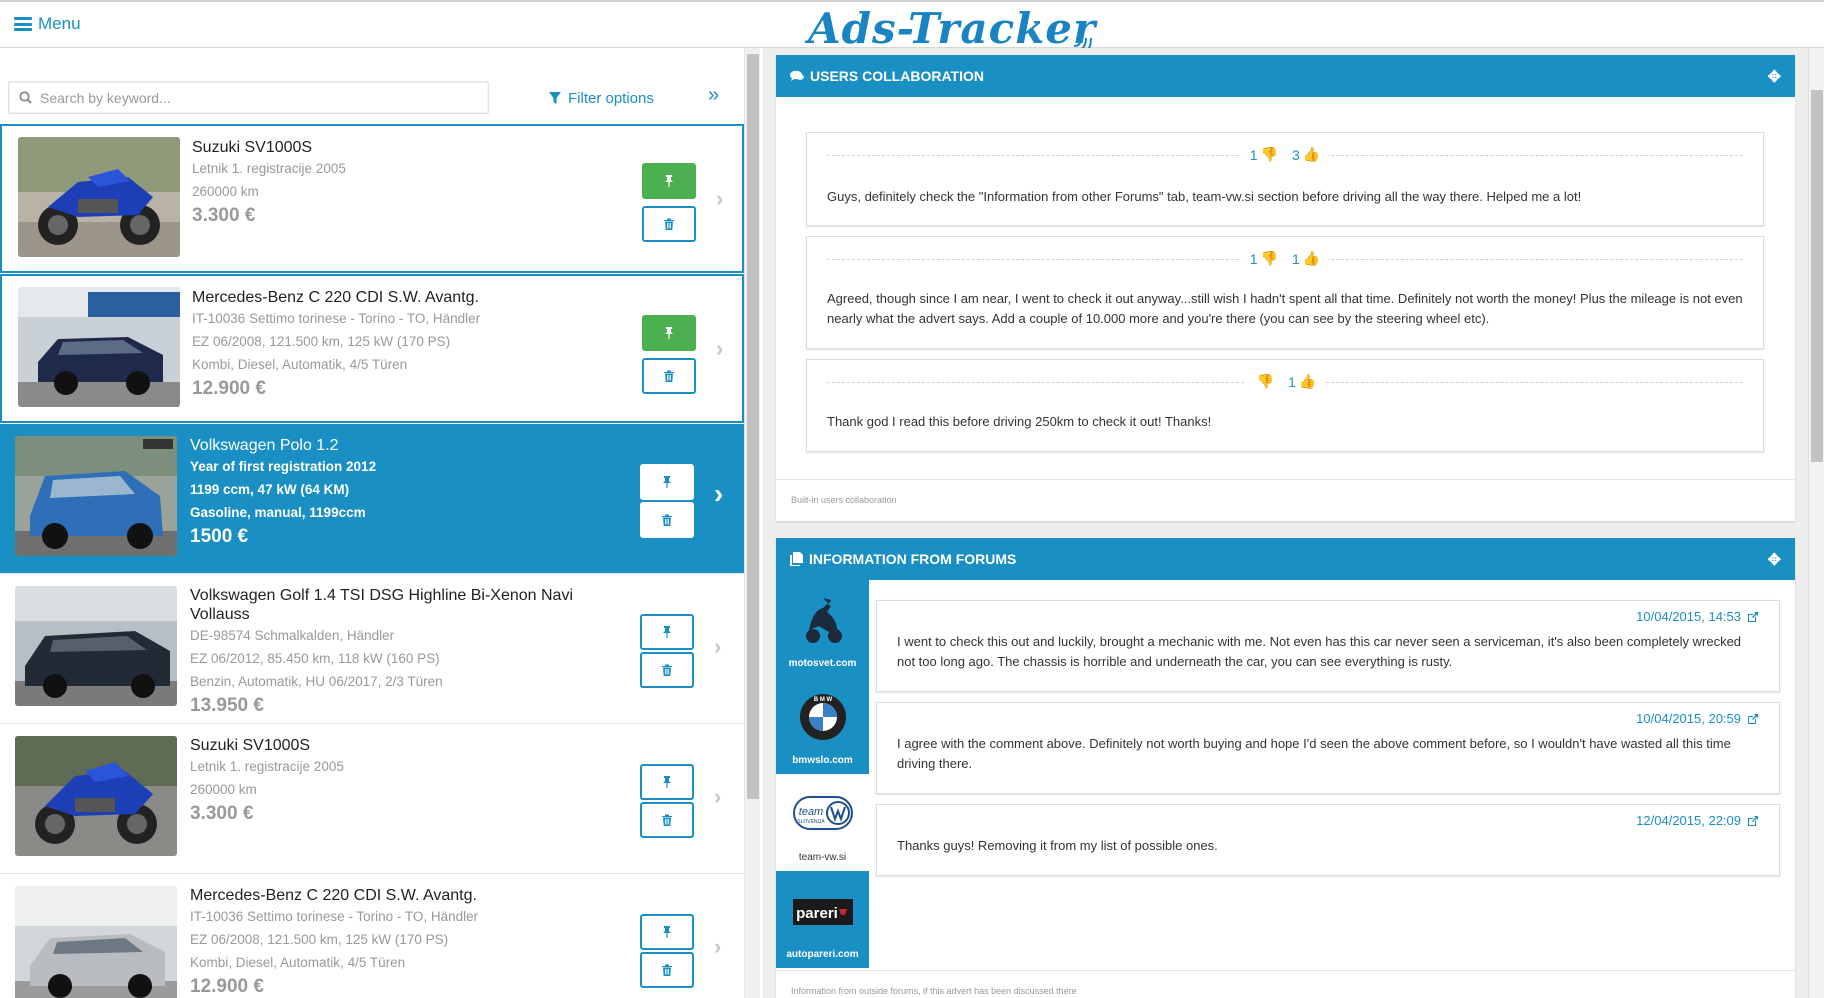 The width and height of the screenshot is (1824, 998). What do you see at coordinates (822, 760) in the screenshot?
I see `forum-name: bmwslo.com` at bounding box center [822, 760].